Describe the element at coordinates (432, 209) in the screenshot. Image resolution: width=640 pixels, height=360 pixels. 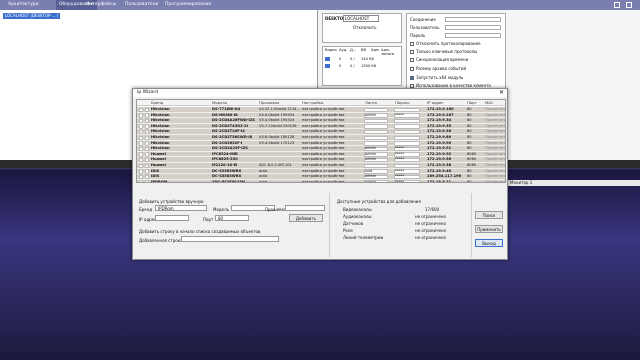
I see `avail-value: 17/600` at that location.